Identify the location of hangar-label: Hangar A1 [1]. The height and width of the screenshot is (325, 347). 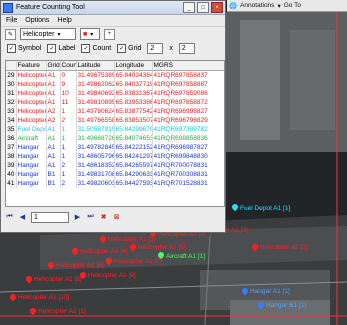
(270, 291).